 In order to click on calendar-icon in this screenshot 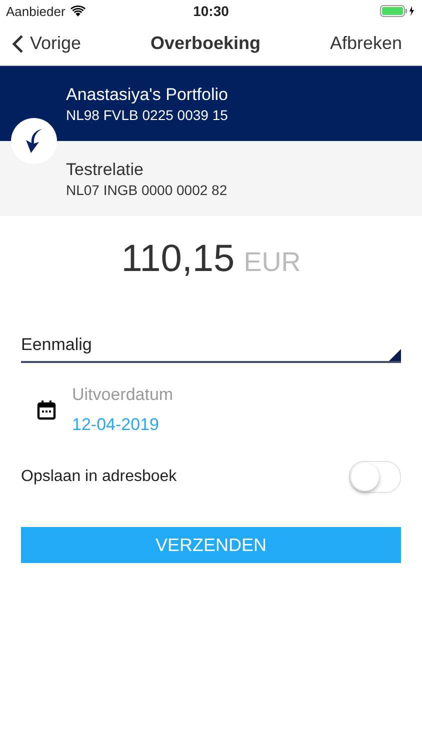, I will do `click(46, 410)`.